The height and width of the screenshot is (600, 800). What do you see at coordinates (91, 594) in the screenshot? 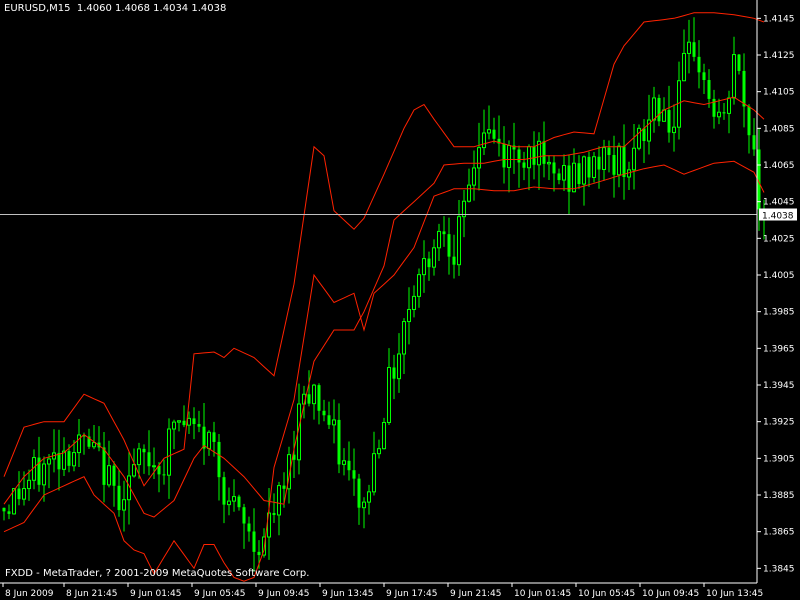
I see `time-tick-label: 8 Jun 21:45` at bounding box center [91, 594].